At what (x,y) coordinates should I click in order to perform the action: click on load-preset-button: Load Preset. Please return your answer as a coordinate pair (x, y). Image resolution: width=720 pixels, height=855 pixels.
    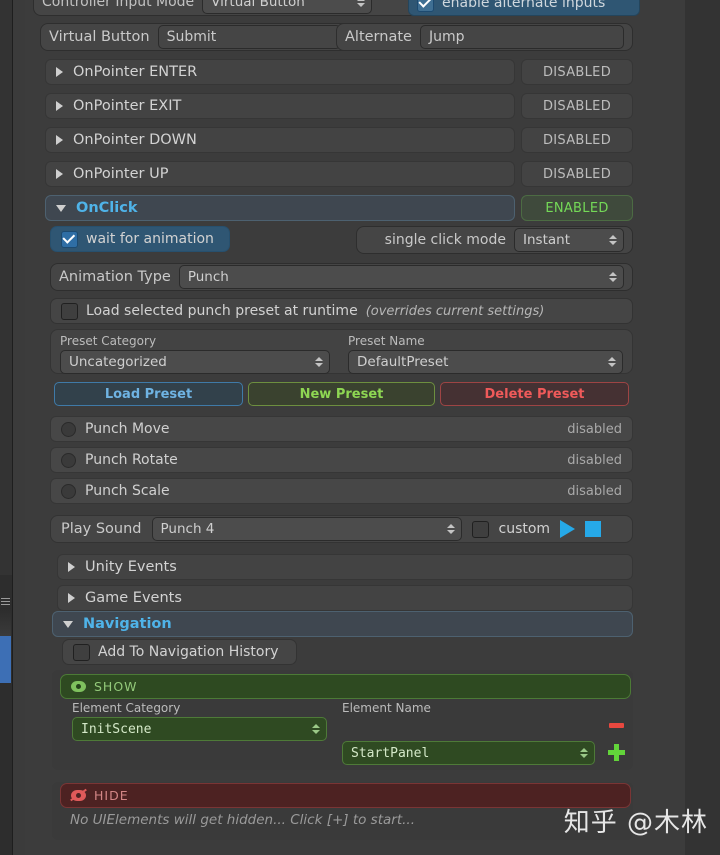
    Looking at the image, I should click on (148, 394).